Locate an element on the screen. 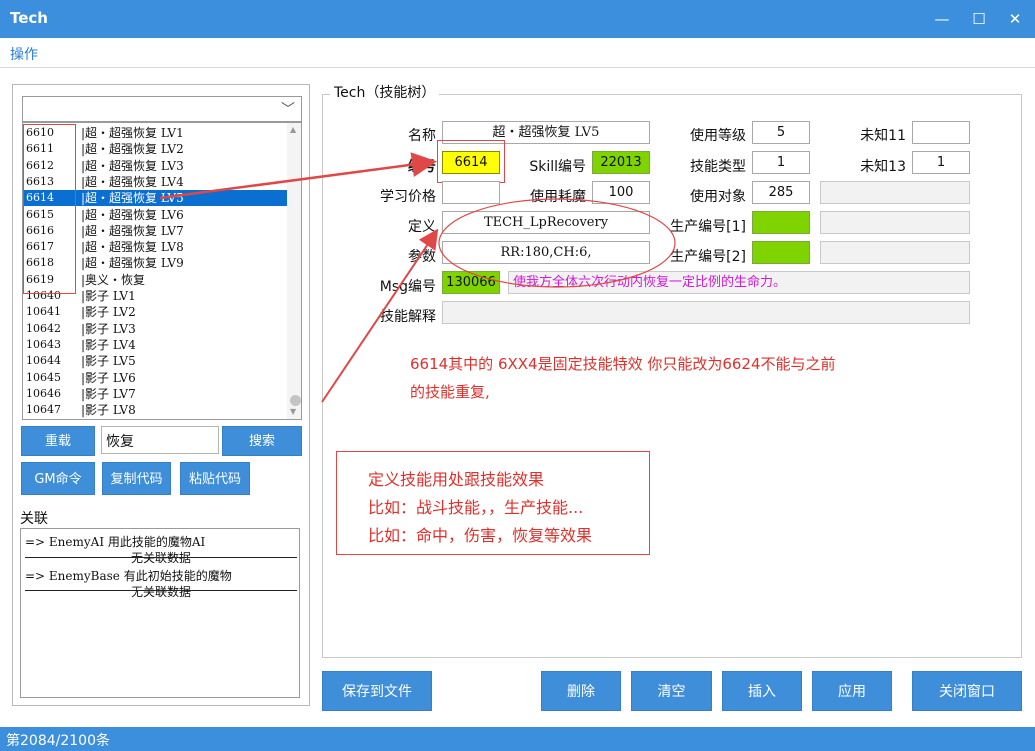 The width and height of the screenshot is (1035, 751). annotation-note-1-line1: 6614其中的 6XX4是固定技能特效 你只能改为6624不能与之前 is located at coordinates (623, 364).